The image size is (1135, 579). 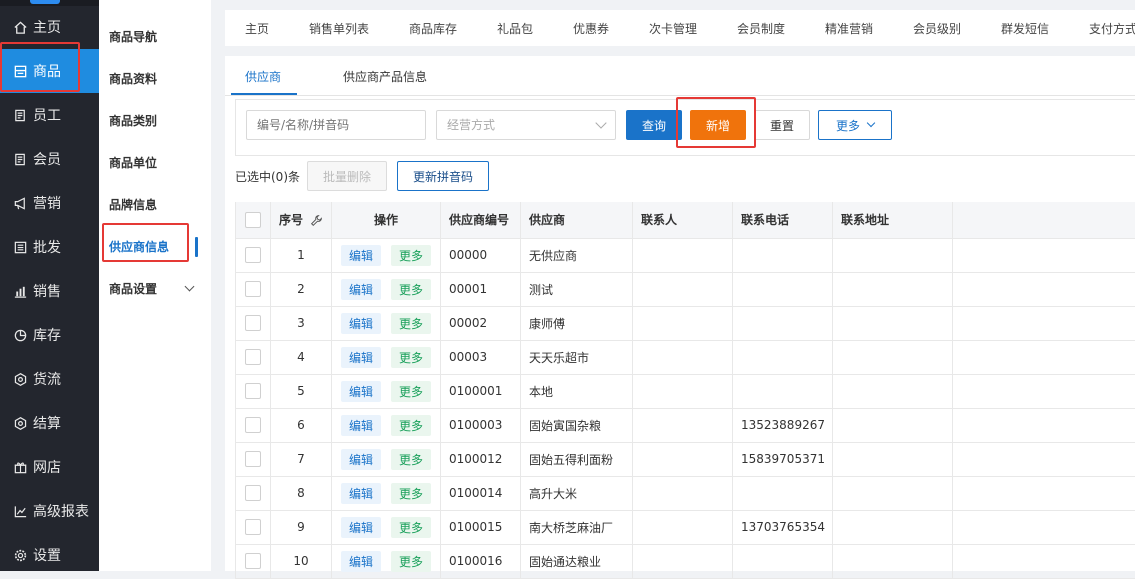 I want to click on top-tab-sales-list: 销售单列表, so click(x=339, y=28).